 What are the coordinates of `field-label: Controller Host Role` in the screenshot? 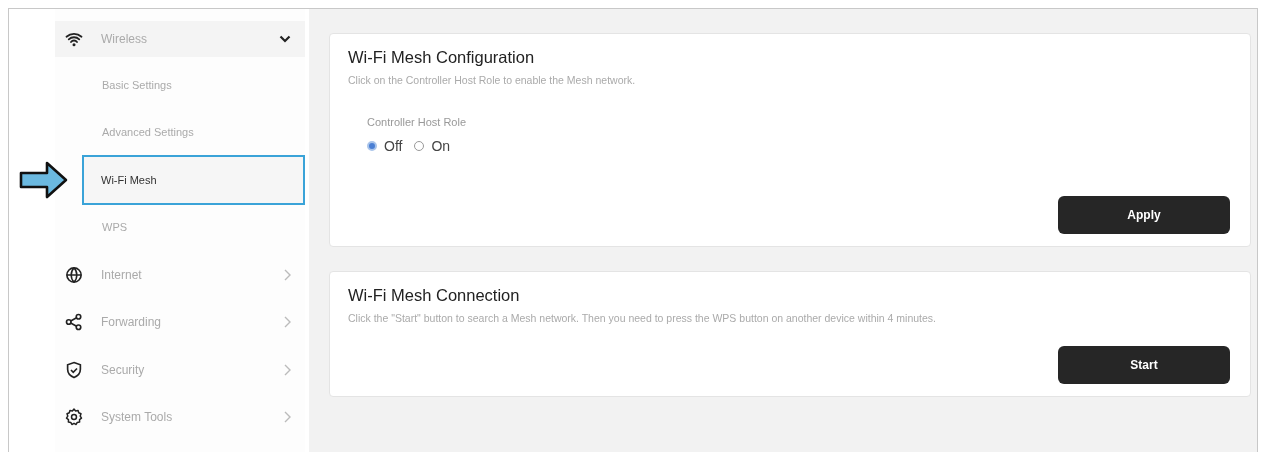 It's located at (417, 122).